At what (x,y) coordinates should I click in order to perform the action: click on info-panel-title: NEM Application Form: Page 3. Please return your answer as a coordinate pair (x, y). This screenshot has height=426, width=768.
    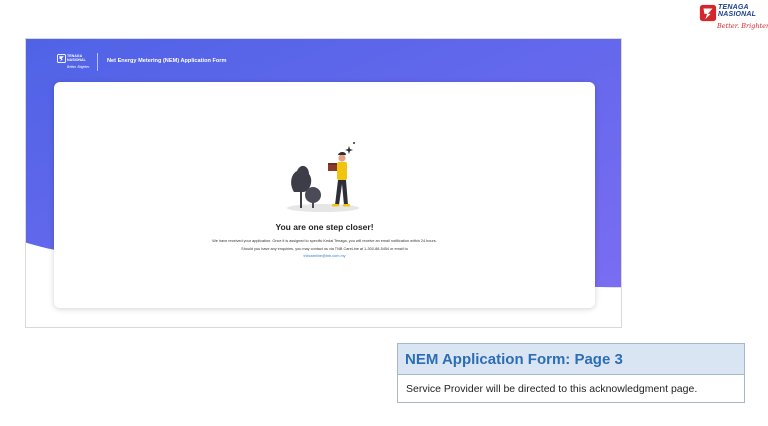
    Looking at the image, I should click on (514, 359).